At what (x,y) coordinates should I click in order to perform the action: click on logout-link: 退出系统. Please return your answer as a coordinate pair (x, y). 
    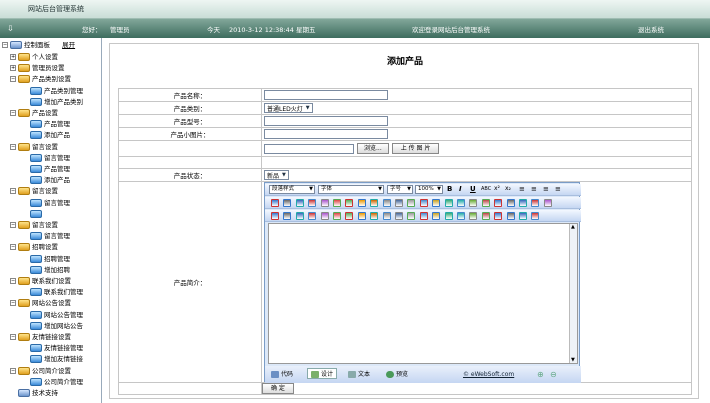
    Looking at the image, I should click on (651, 29).